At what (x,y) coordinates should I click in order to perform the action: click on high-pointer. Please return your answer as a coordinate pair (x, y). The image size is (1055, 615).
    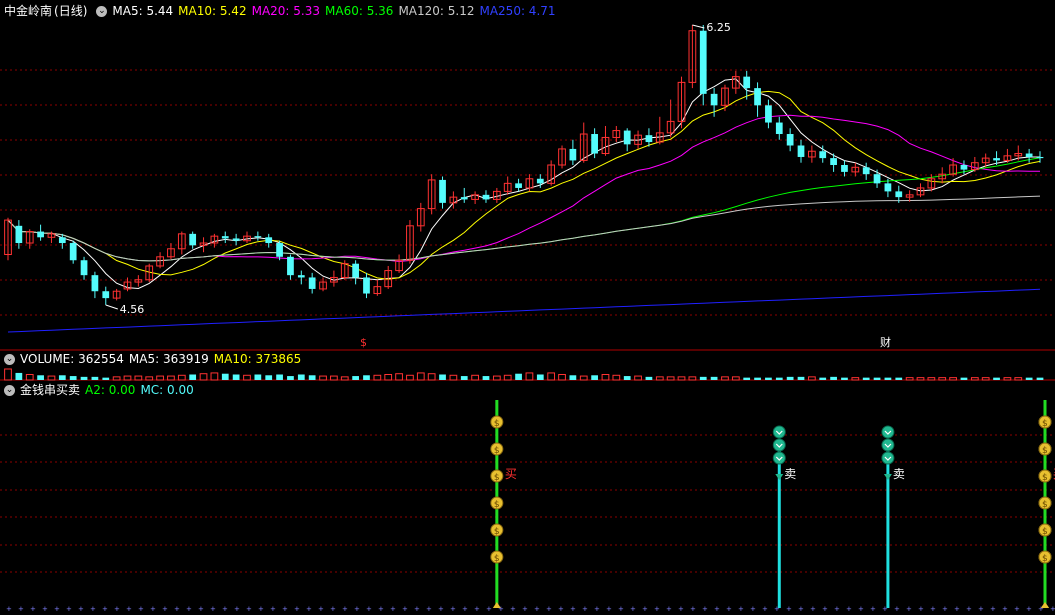
    Looking at the image, I should click on (698, 26).